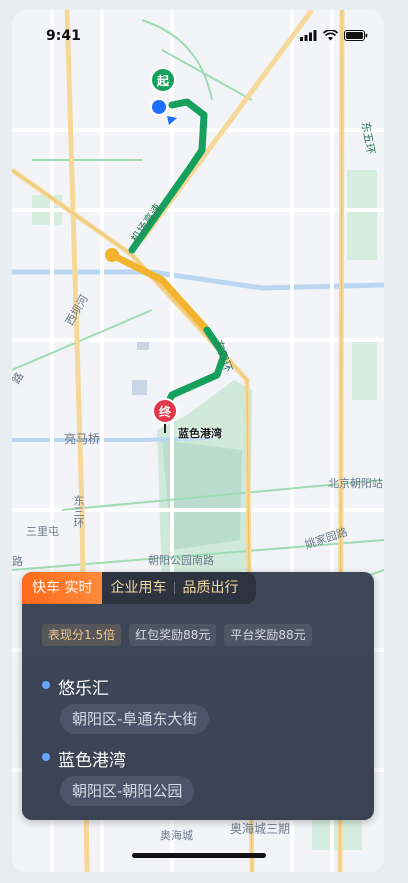  I want to click on dropoff-dot, so click(46, 757).